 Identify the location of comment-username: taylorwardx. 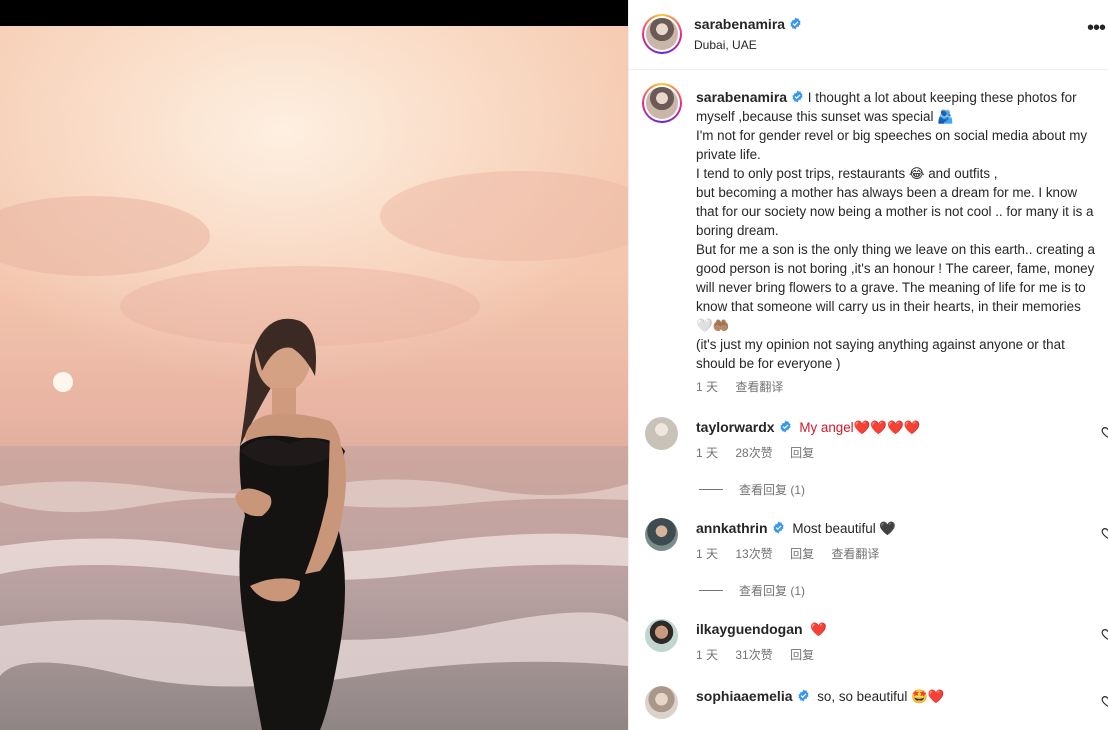
(735, 427).